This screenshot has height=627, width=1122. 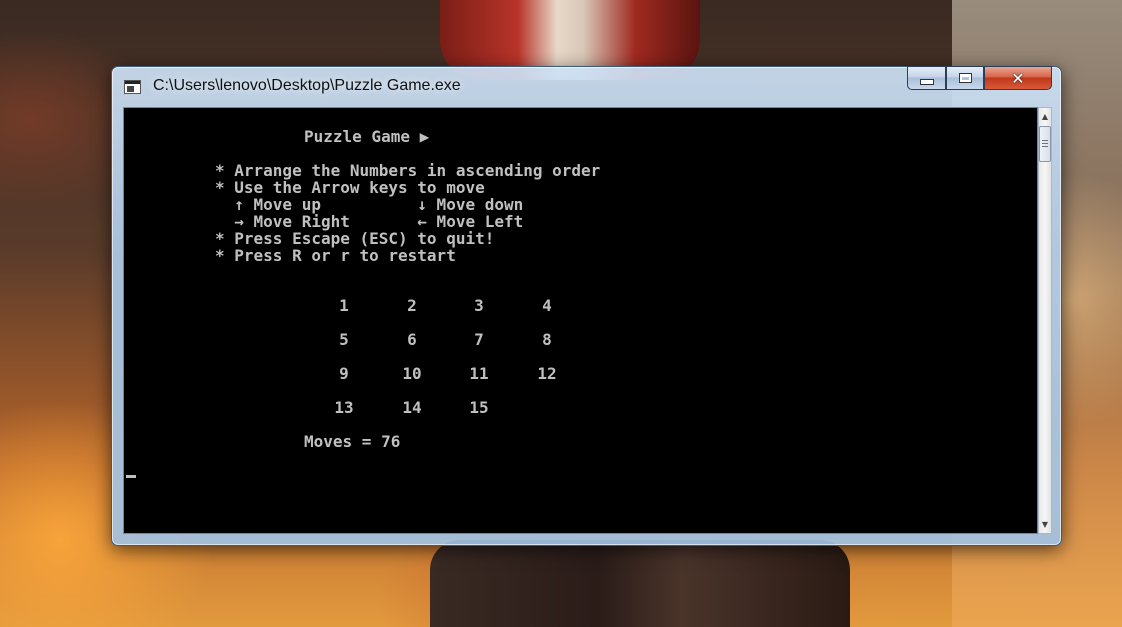 I want to click on tile-5: 5, so click(x=344, y=339).